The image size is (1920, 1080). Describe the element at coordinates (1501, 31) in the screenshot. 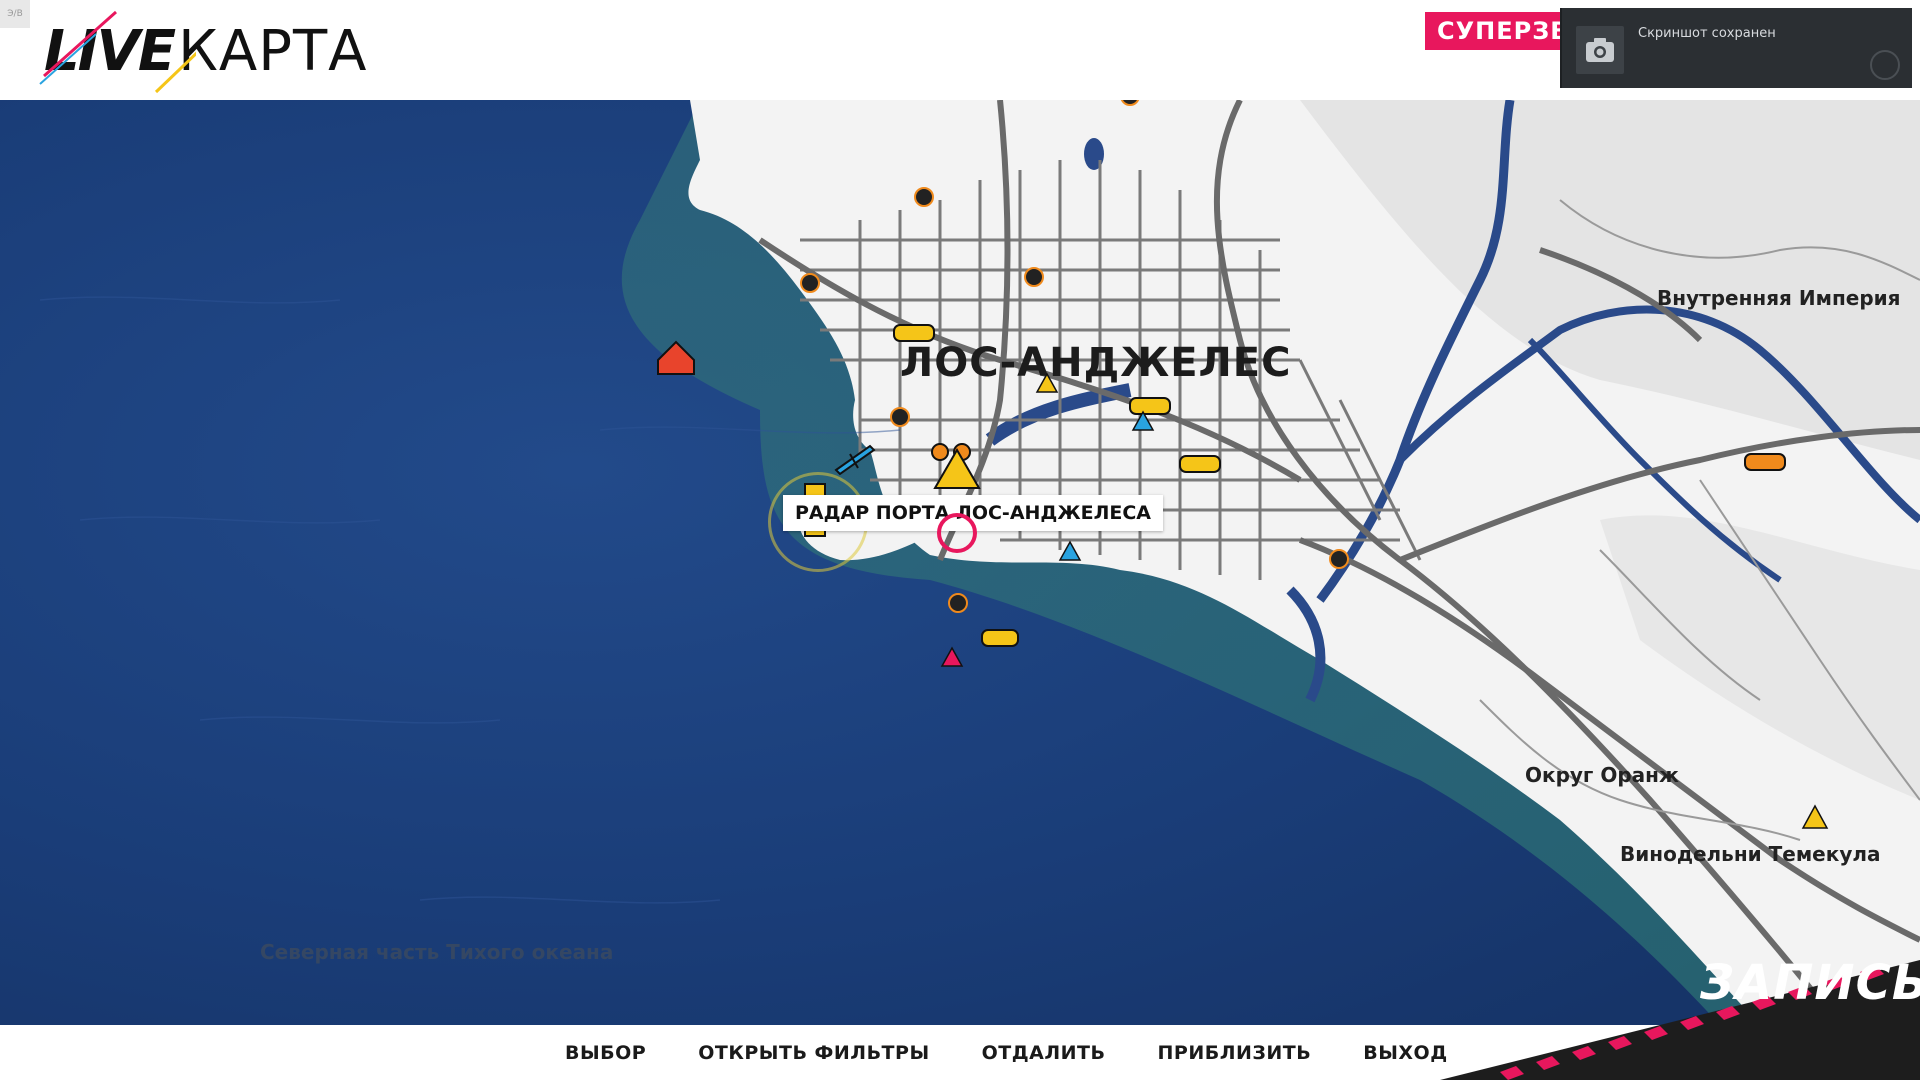

I see `supervideo-badge: СУПЕРЗВЕ` at that location.